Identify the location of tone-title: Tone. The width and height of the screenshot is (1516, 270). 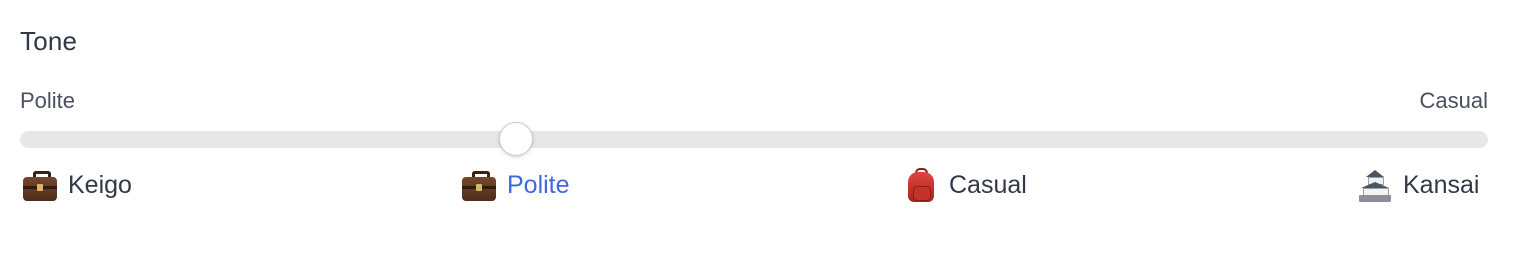
(49, 41).